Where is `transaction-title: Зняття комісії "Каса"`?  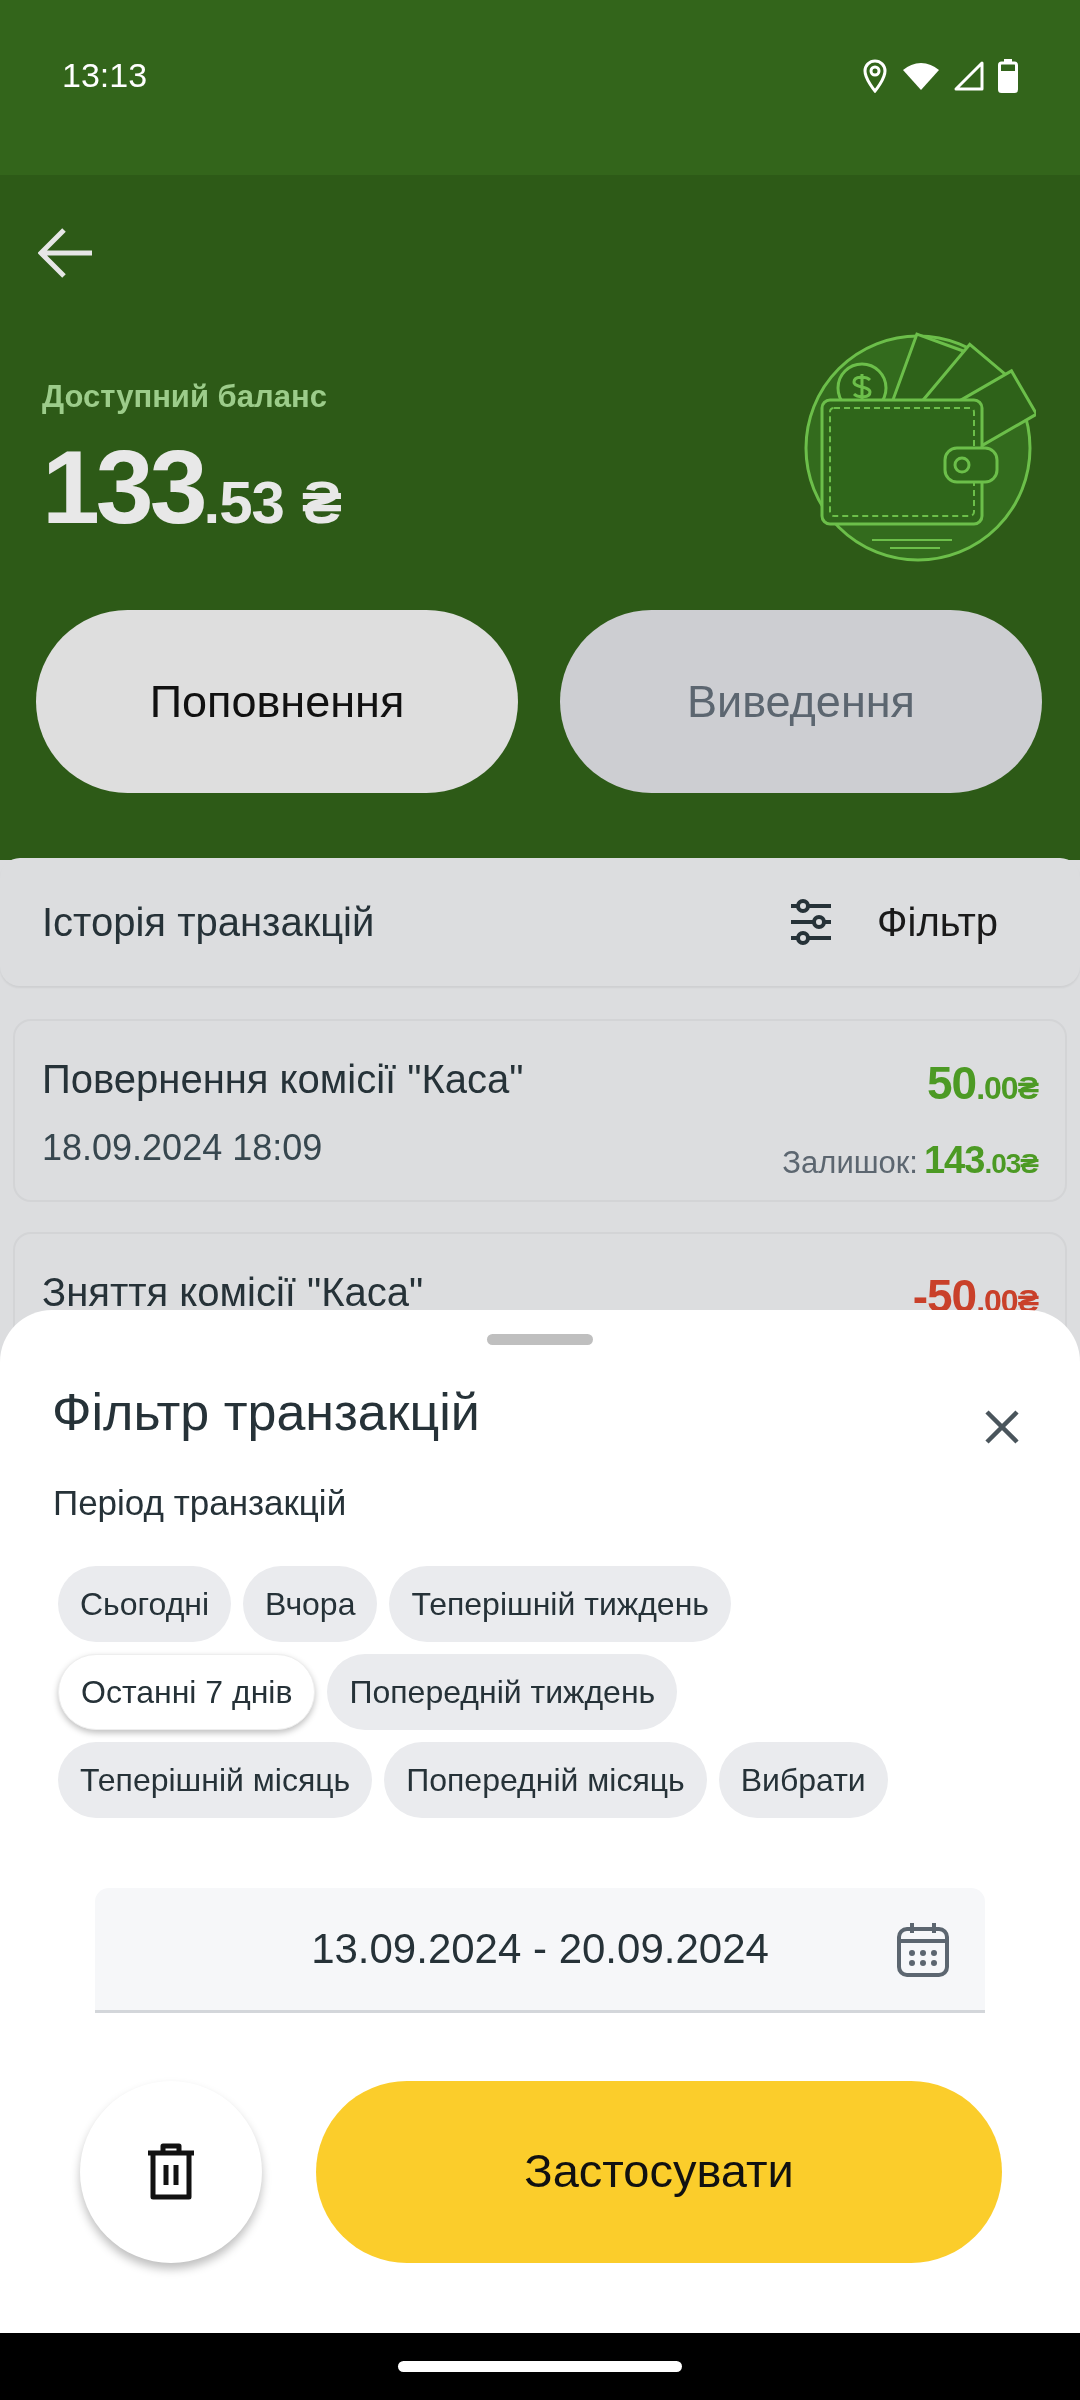
transaction-title: Зняття комісії "Каса" is located at coordinates (233, 1292).